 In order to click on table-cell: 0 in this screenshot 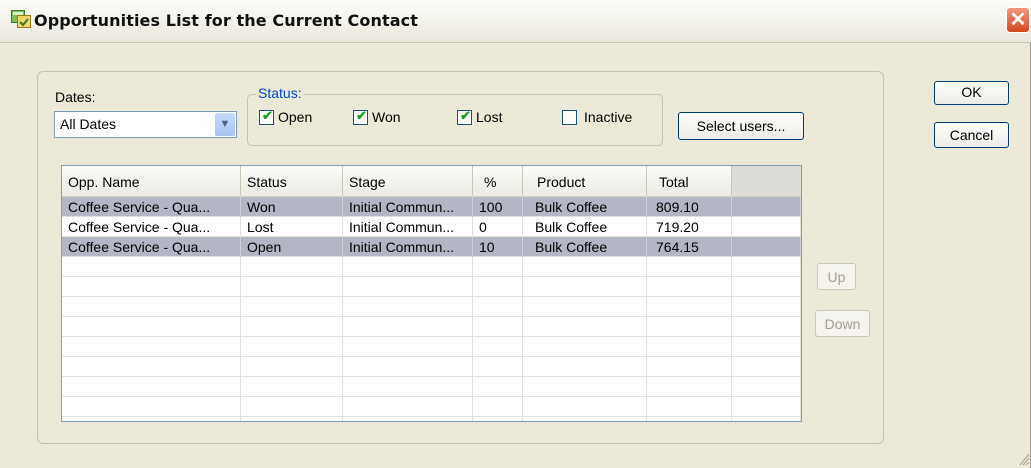, I will do `click(498, 227)`.